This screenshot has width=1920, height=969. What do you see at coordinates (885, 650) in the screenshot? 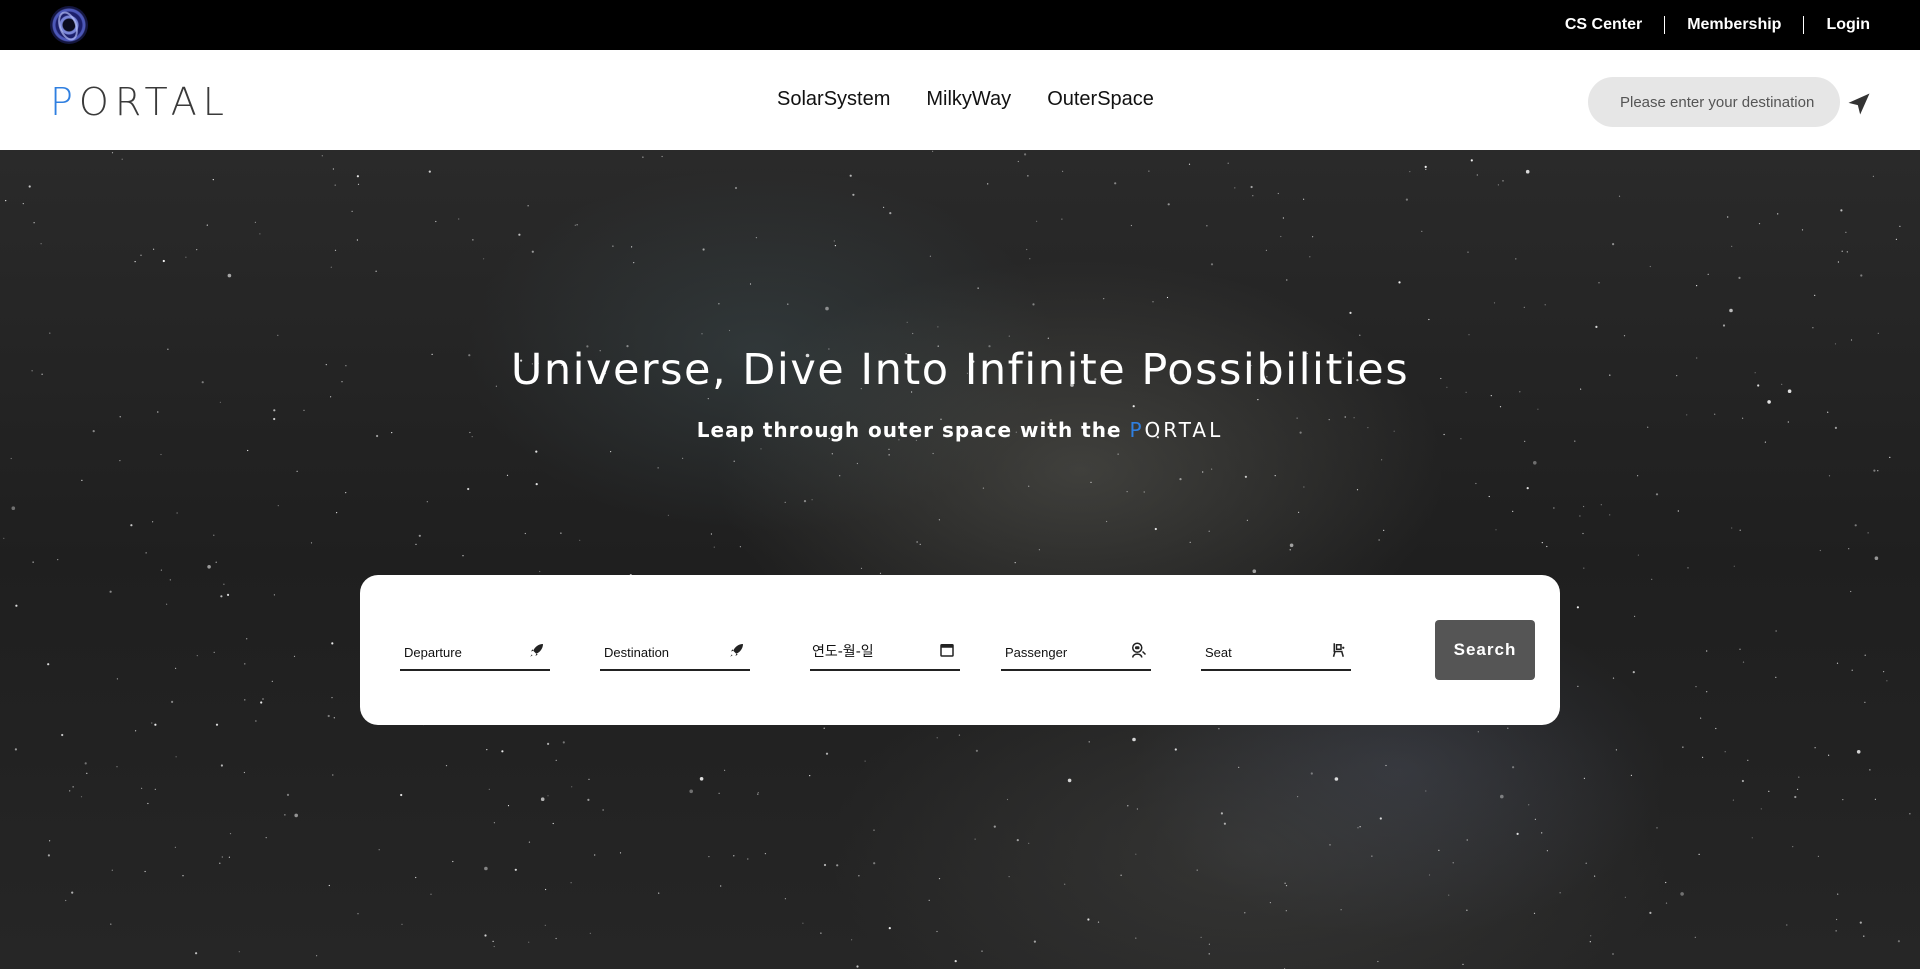
I see `date-field: 연도-월-일` at bounding box center [885, 650].